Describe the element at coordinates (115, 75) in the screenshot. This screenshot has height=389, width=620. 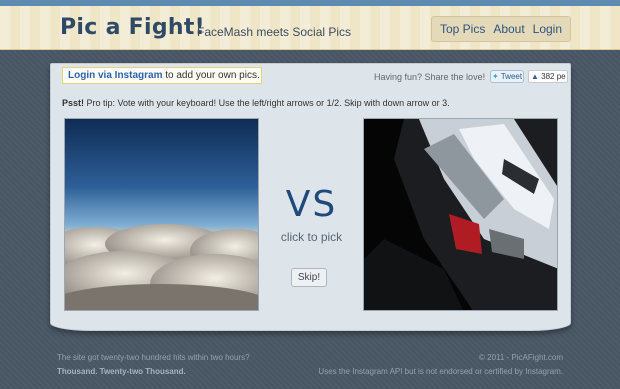
I see `login-instagram-link: Login via Instagram` at that location.